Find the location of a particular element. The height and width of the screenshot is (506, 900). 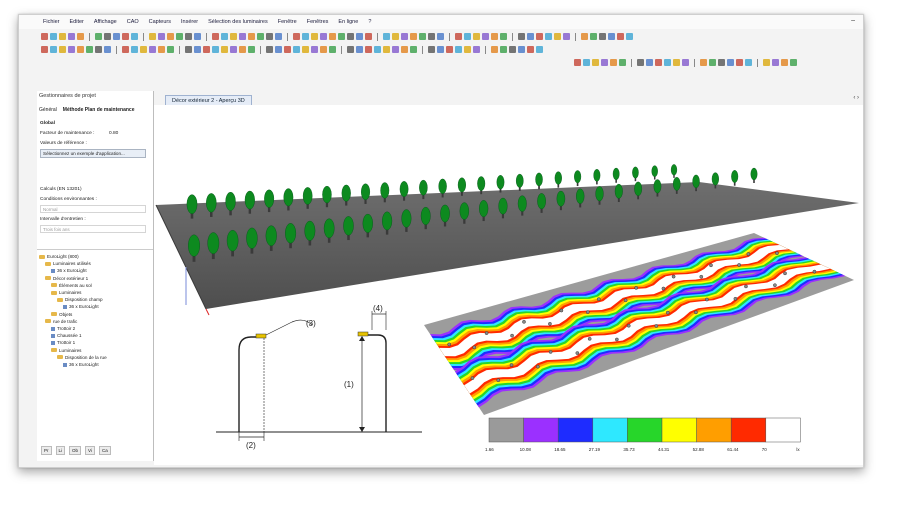

maintenance-value: 0.80 is located at coordinates (113, 133).